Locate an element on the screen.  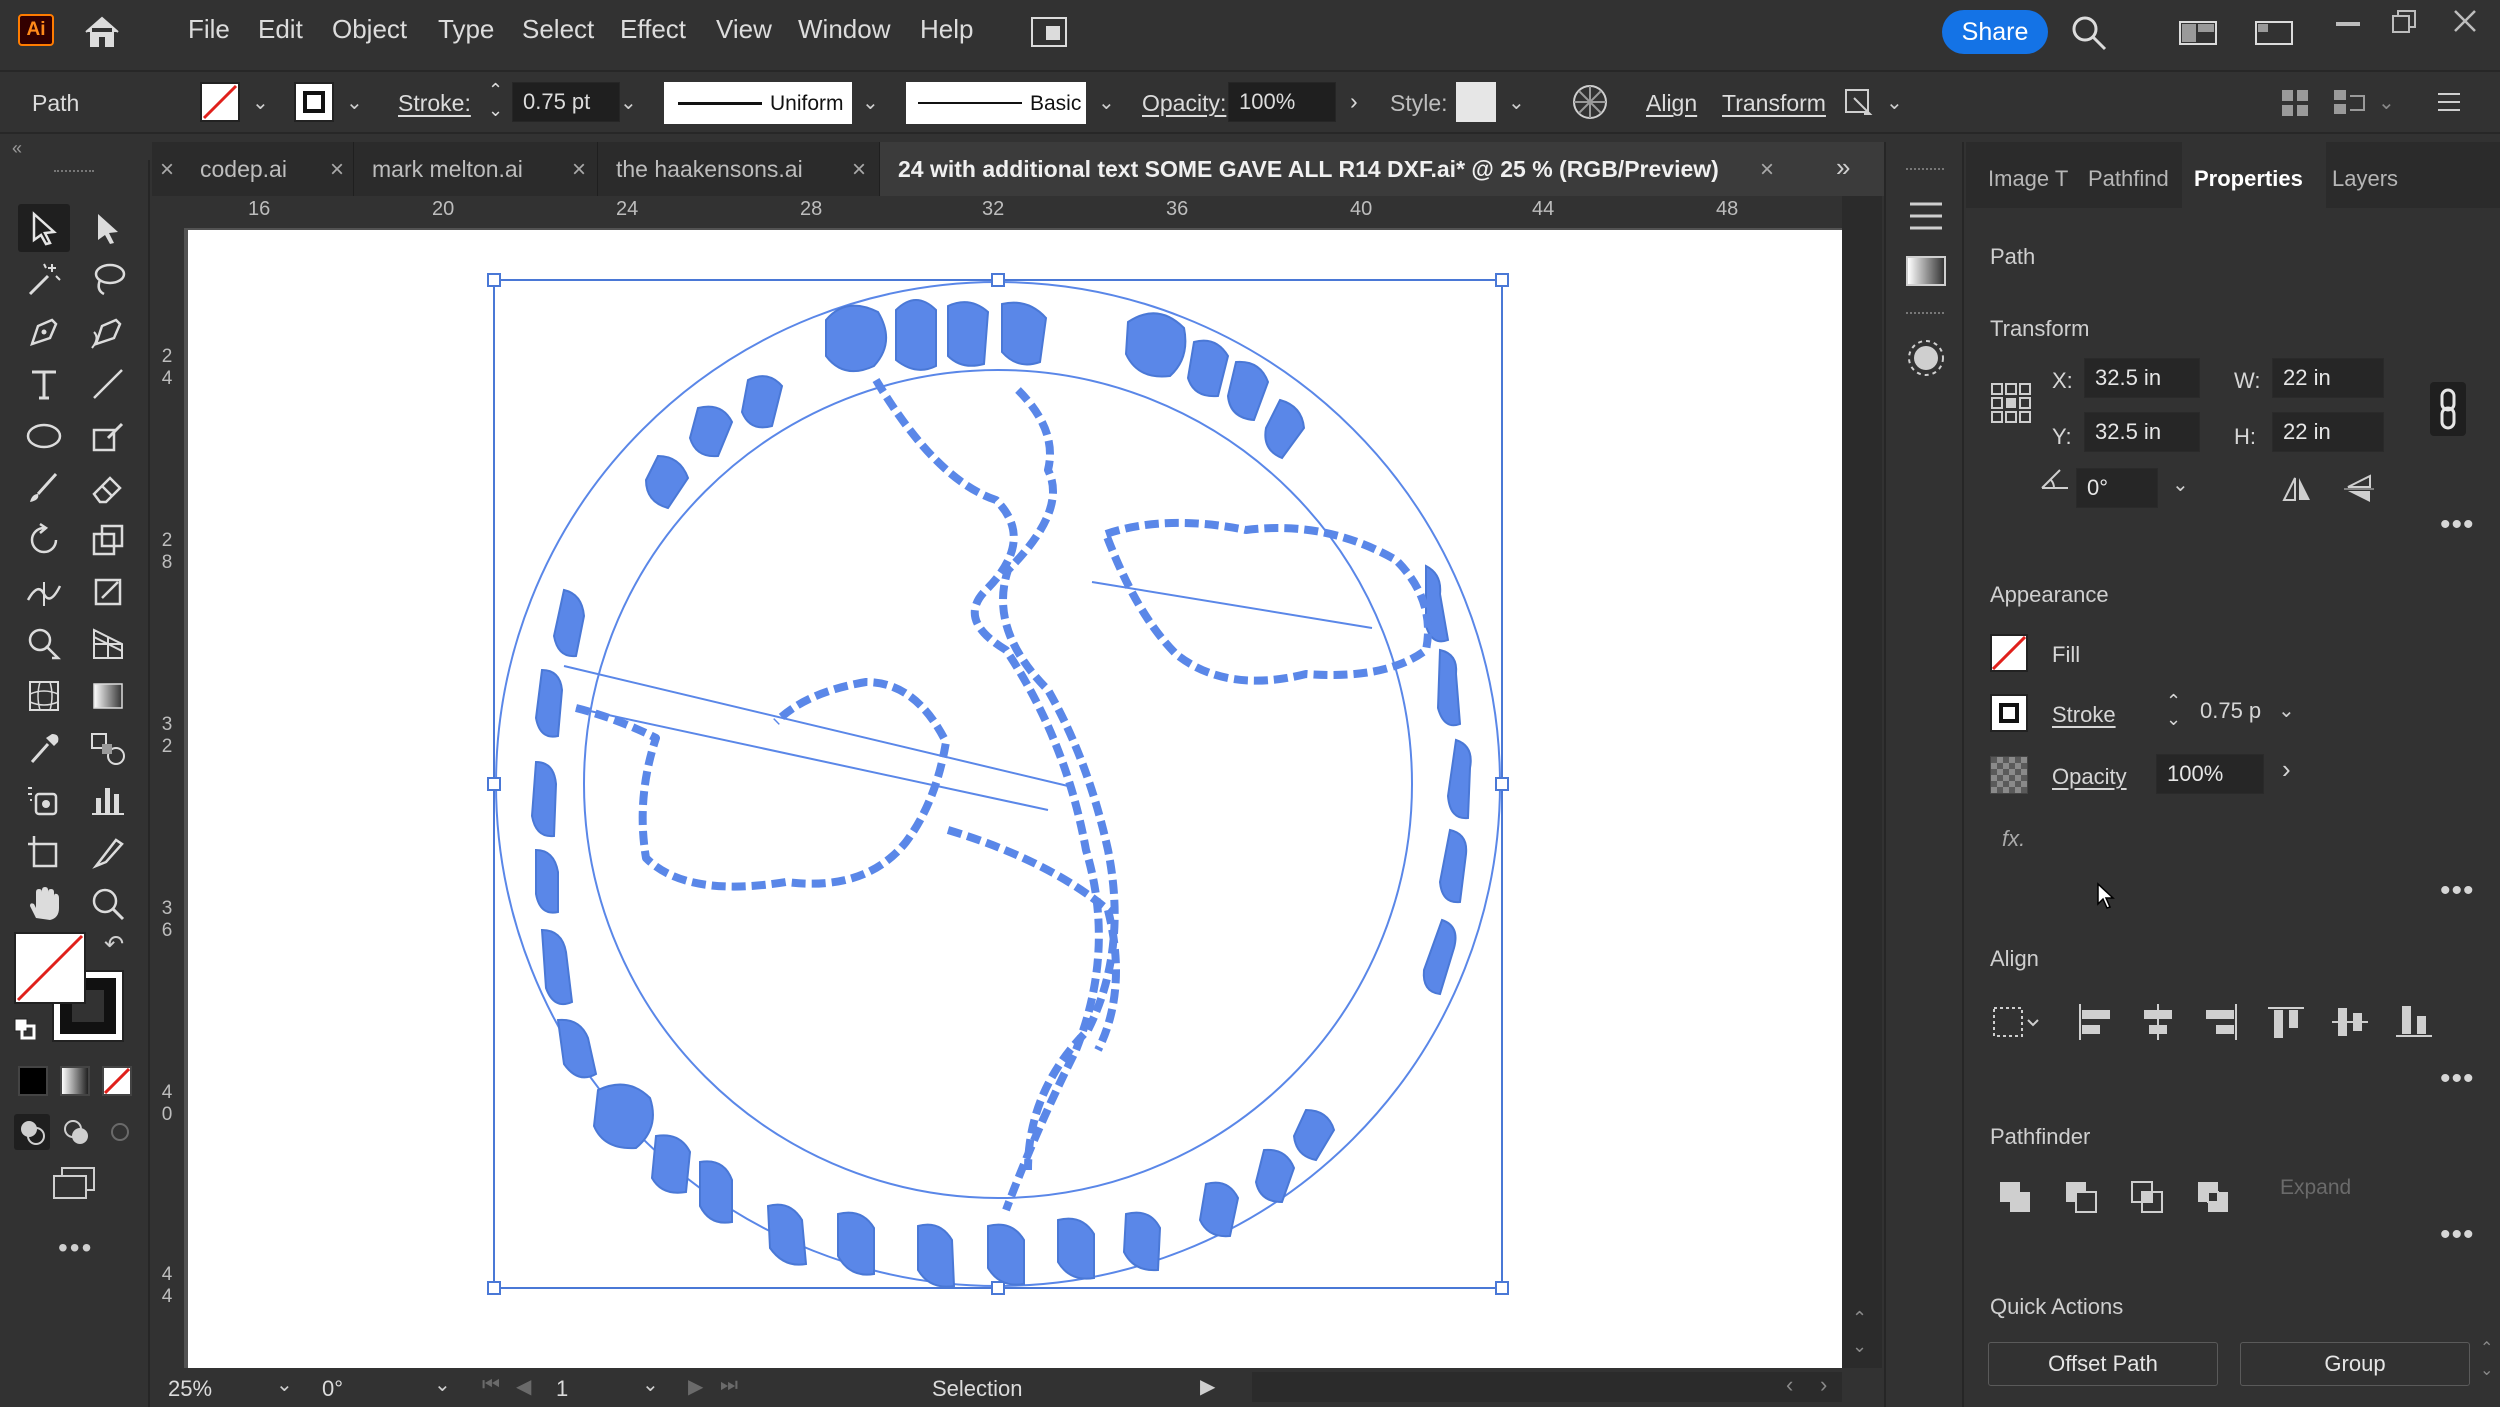
collapse-toolbar-icon: « is located at coordinates (17, 148).